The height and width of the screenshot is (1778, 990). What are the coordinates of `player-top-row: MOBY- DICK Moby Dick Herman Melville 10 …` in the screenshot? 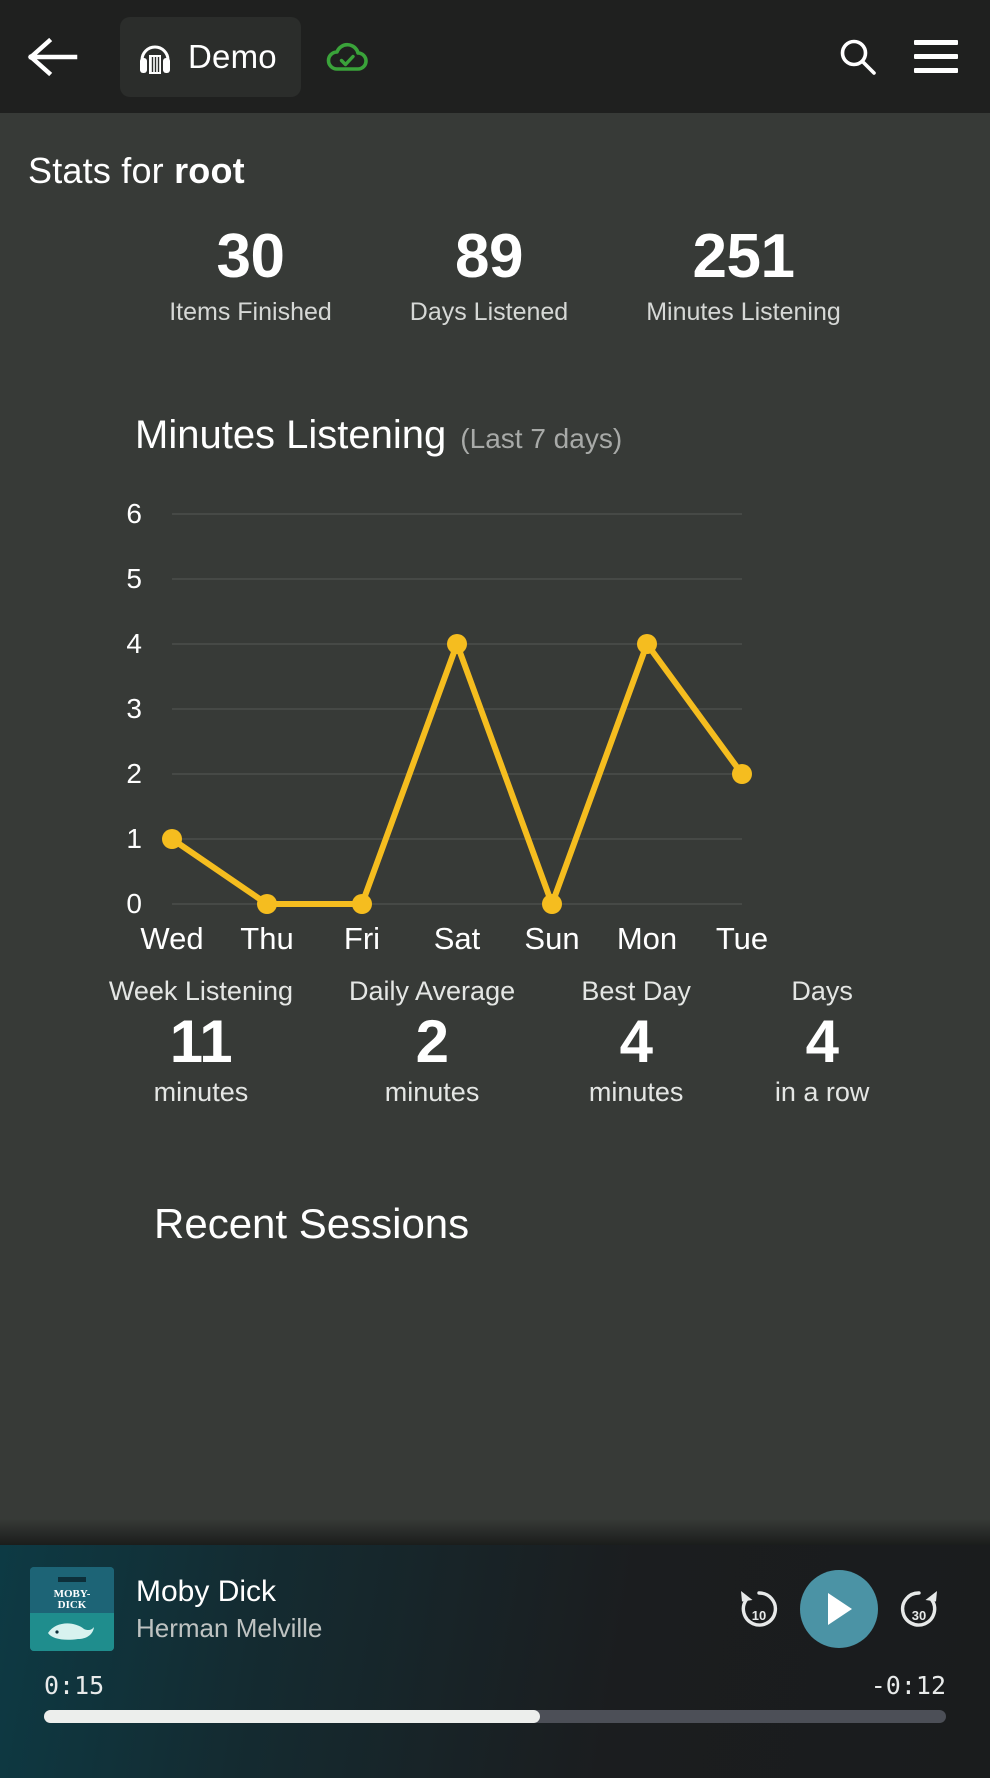 It's located at (495, 1609).